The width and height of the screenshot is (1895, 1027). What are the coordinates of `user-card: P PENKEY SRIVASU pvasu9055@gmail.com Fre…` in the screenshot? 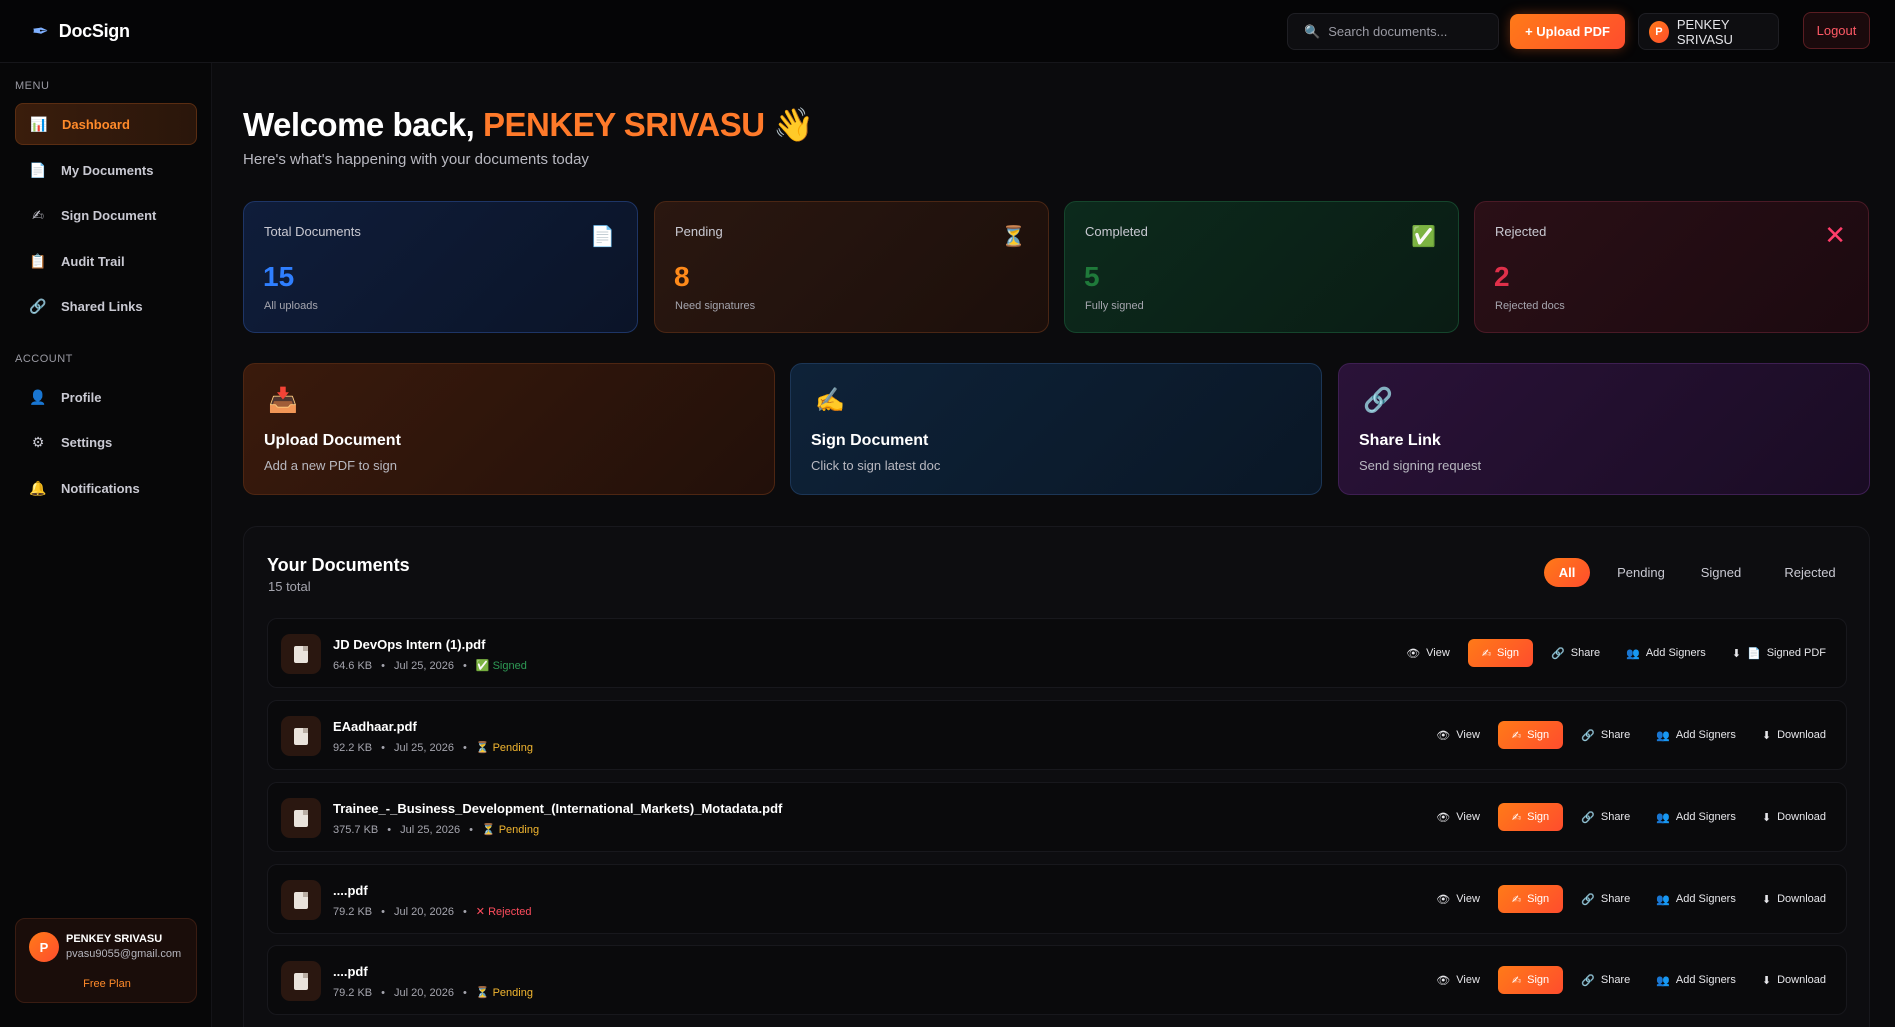 It's located at (106, 960).